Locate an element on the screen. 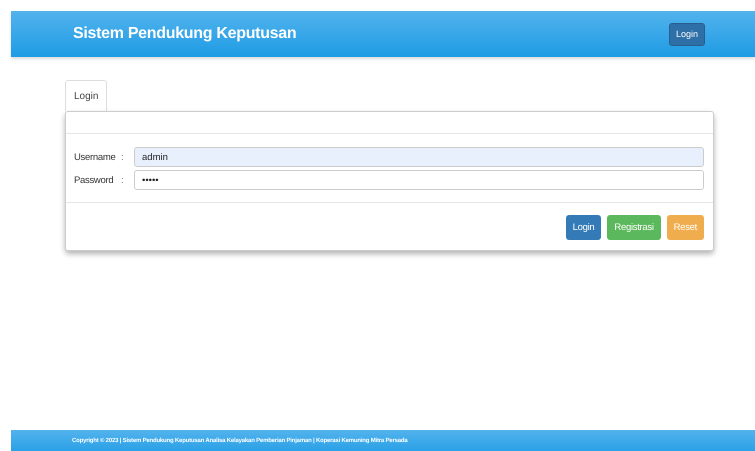  brand-title: Sistem Pendukung Keputusan is located at coordinates (184, 34).